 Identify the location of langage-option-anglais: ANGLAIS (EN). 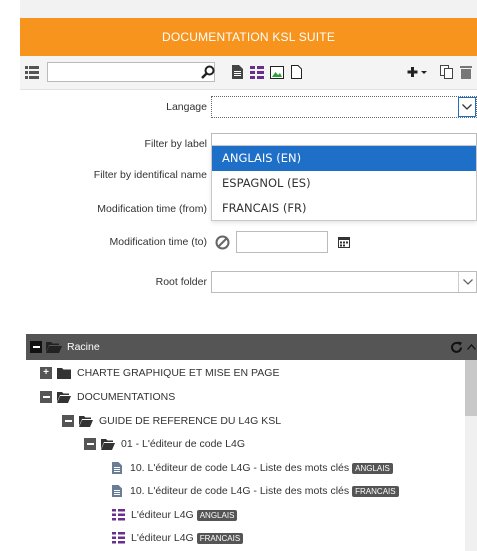
(344, 158).